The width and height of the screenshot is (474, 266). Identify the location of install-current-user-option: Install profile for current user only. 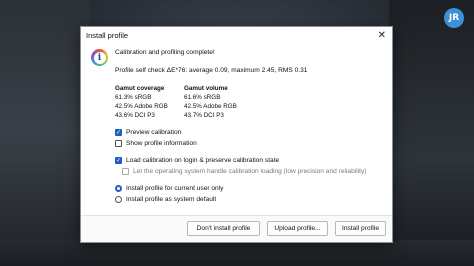
(169, 188).